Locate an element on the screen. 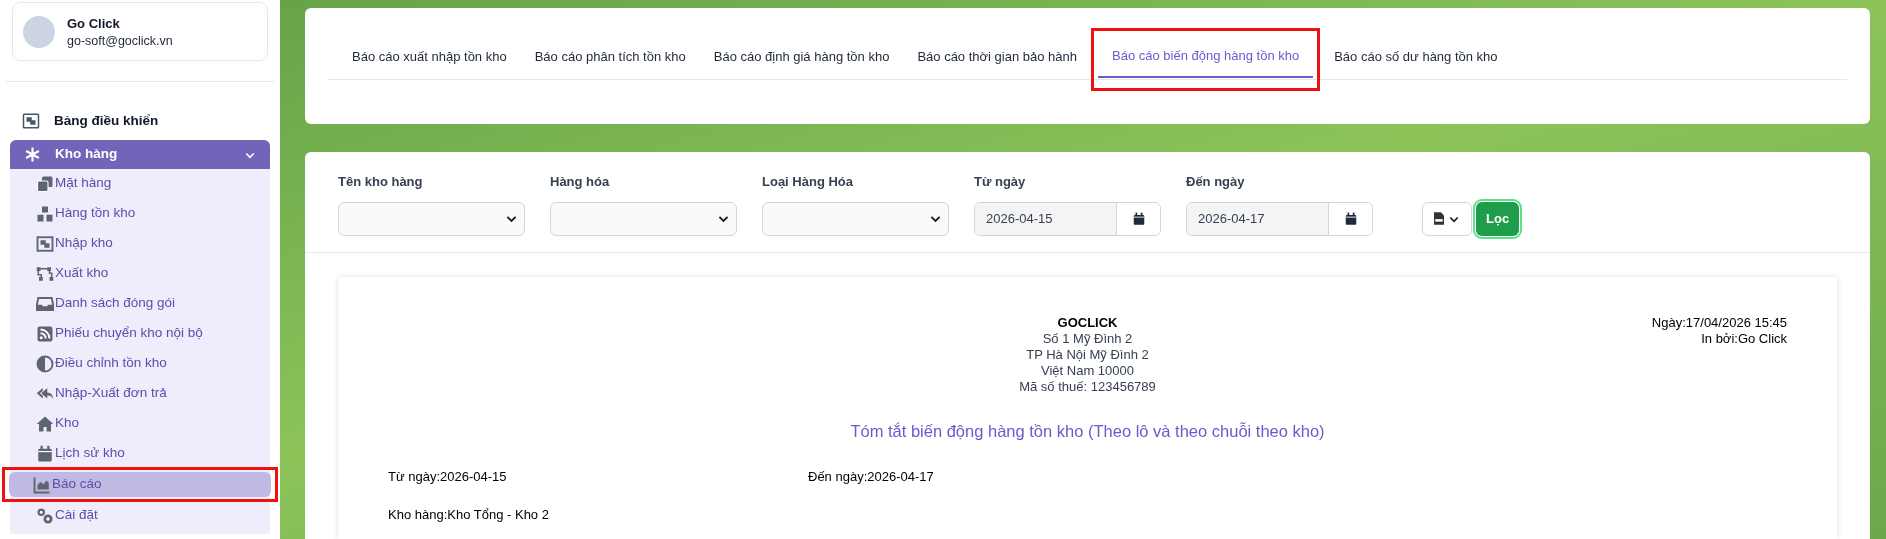  warehouse-text: Kho hàng:Kho Tổng - Kho 2 is located at coordinates (469, 514).